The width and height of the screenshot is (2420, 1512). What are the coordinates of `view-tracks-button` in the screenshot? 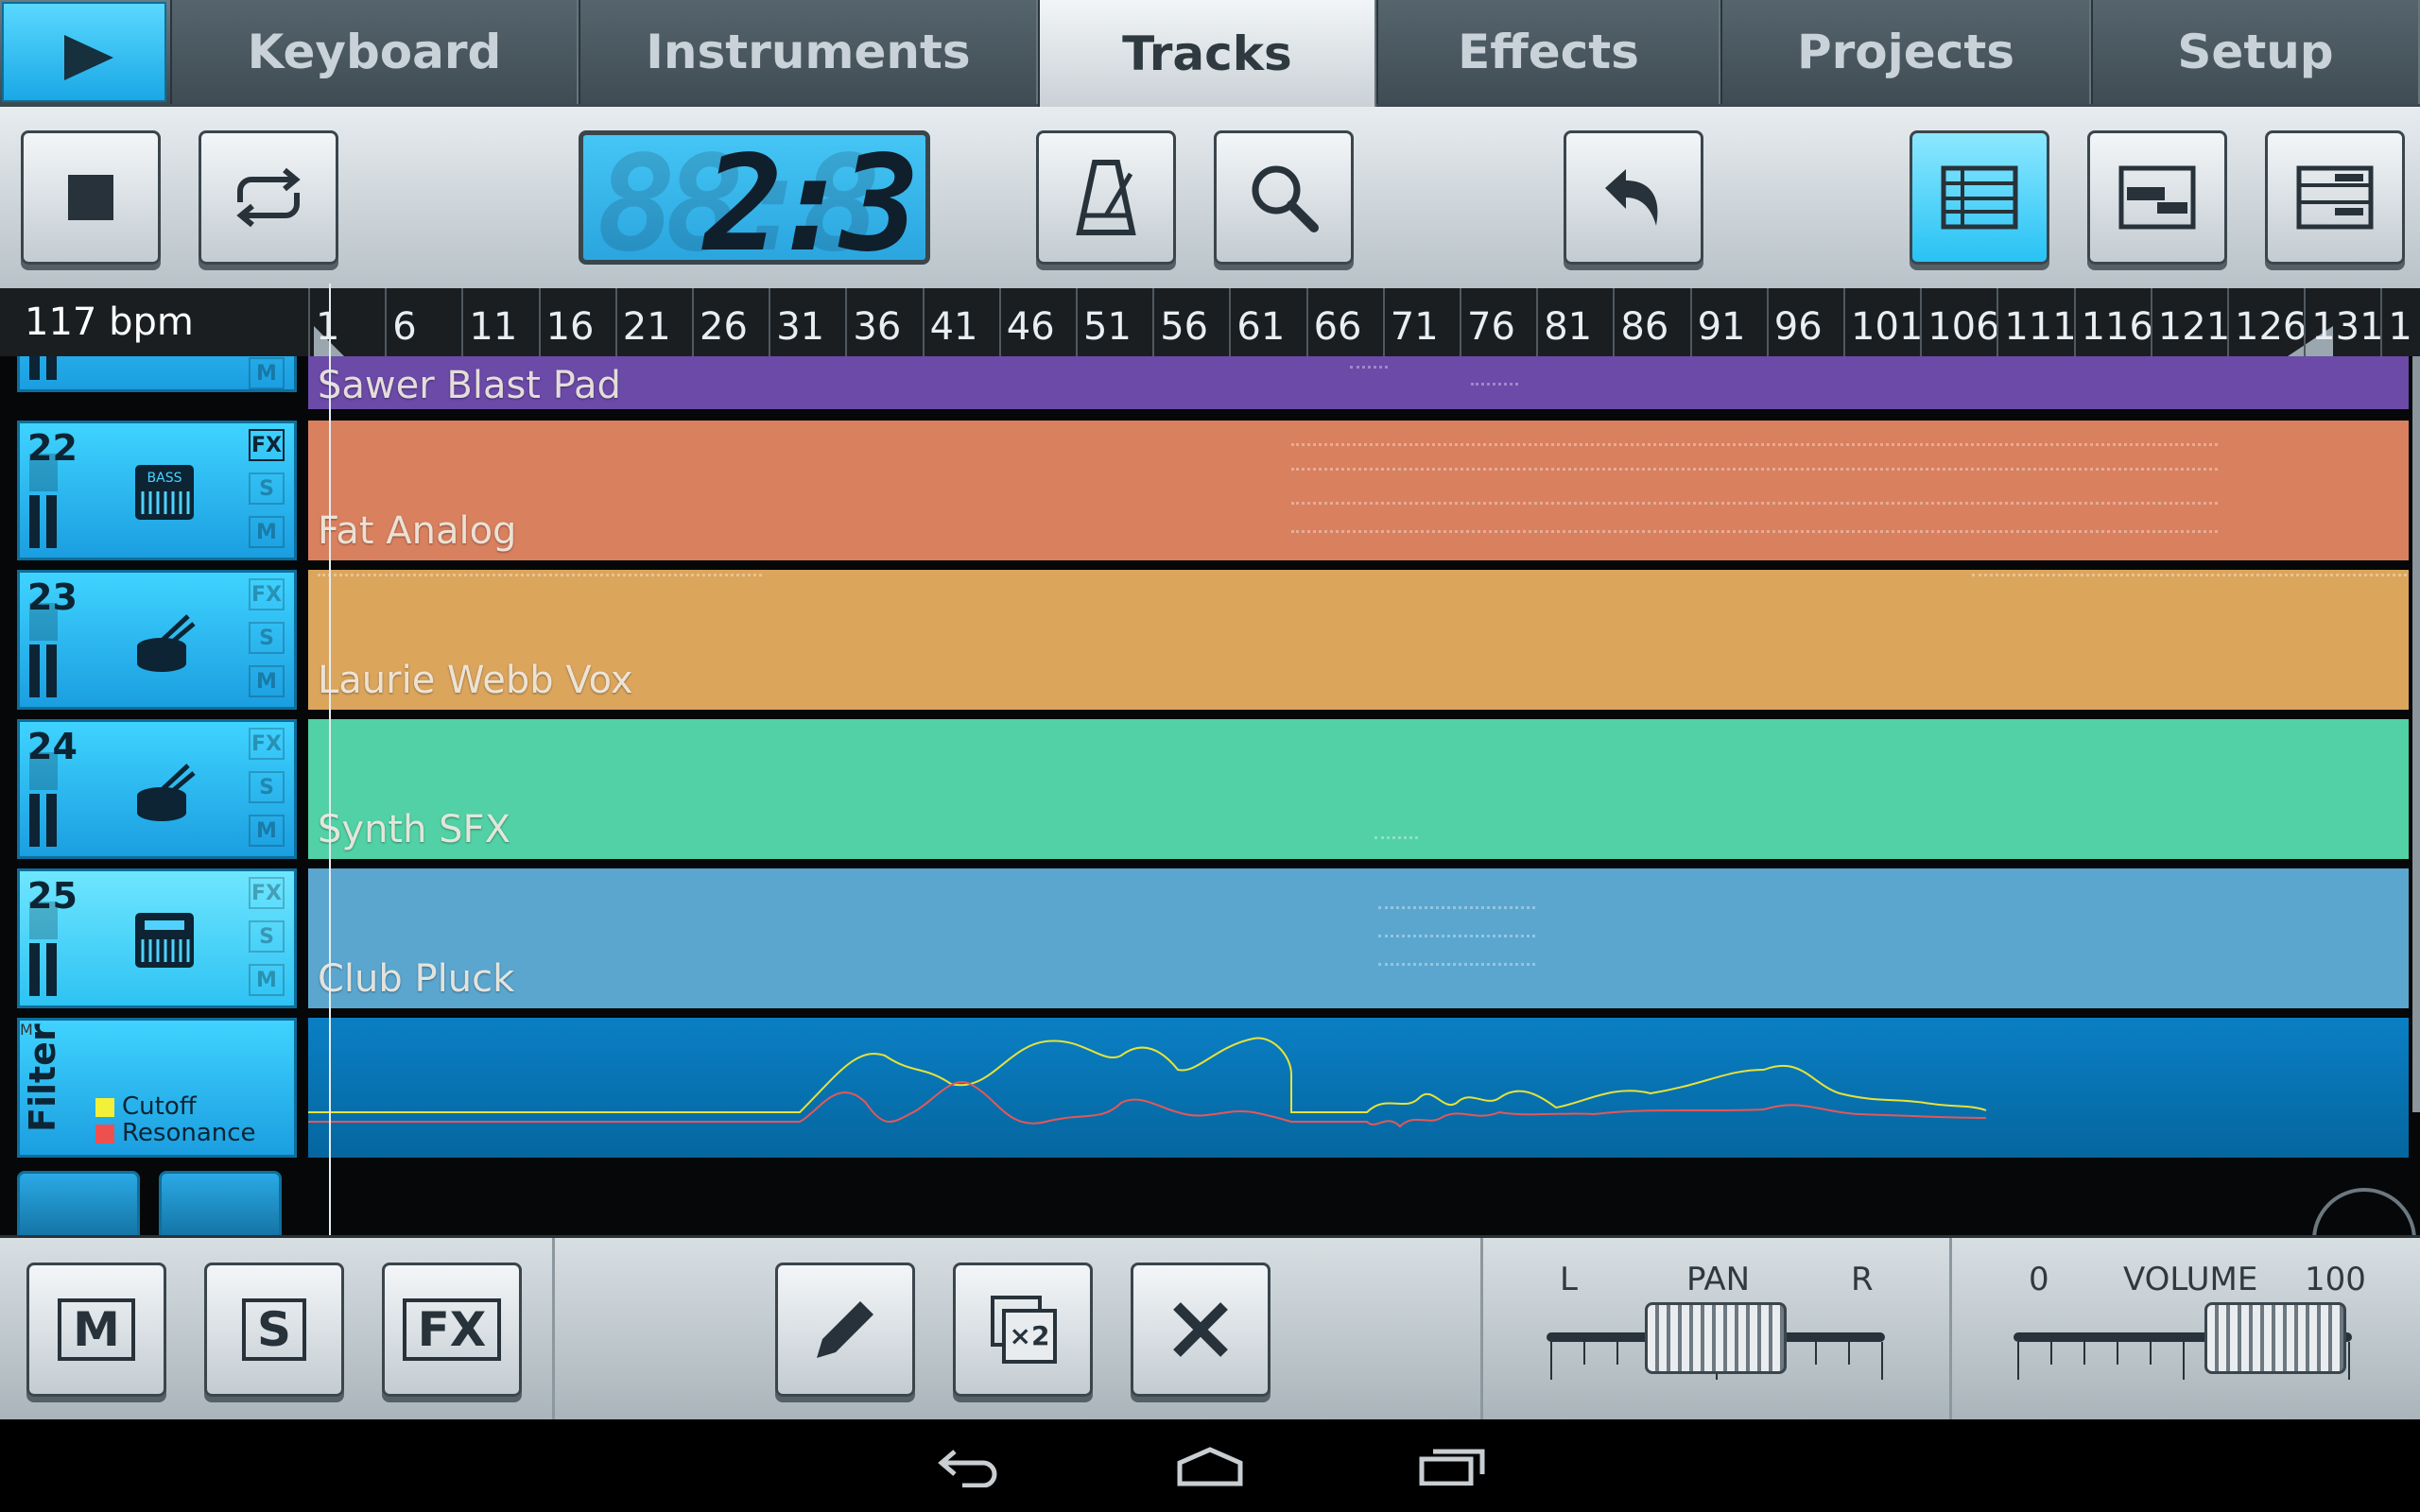 It's located at (1979, 197).